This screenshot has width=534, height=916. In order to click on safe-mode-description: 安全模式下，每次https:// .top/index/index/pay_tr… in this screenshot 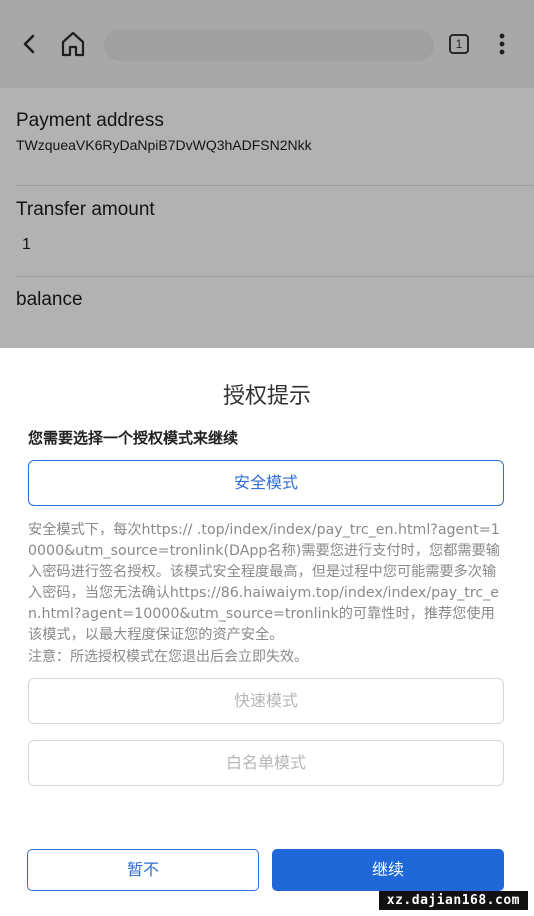, I will do `click(264, 582)`.